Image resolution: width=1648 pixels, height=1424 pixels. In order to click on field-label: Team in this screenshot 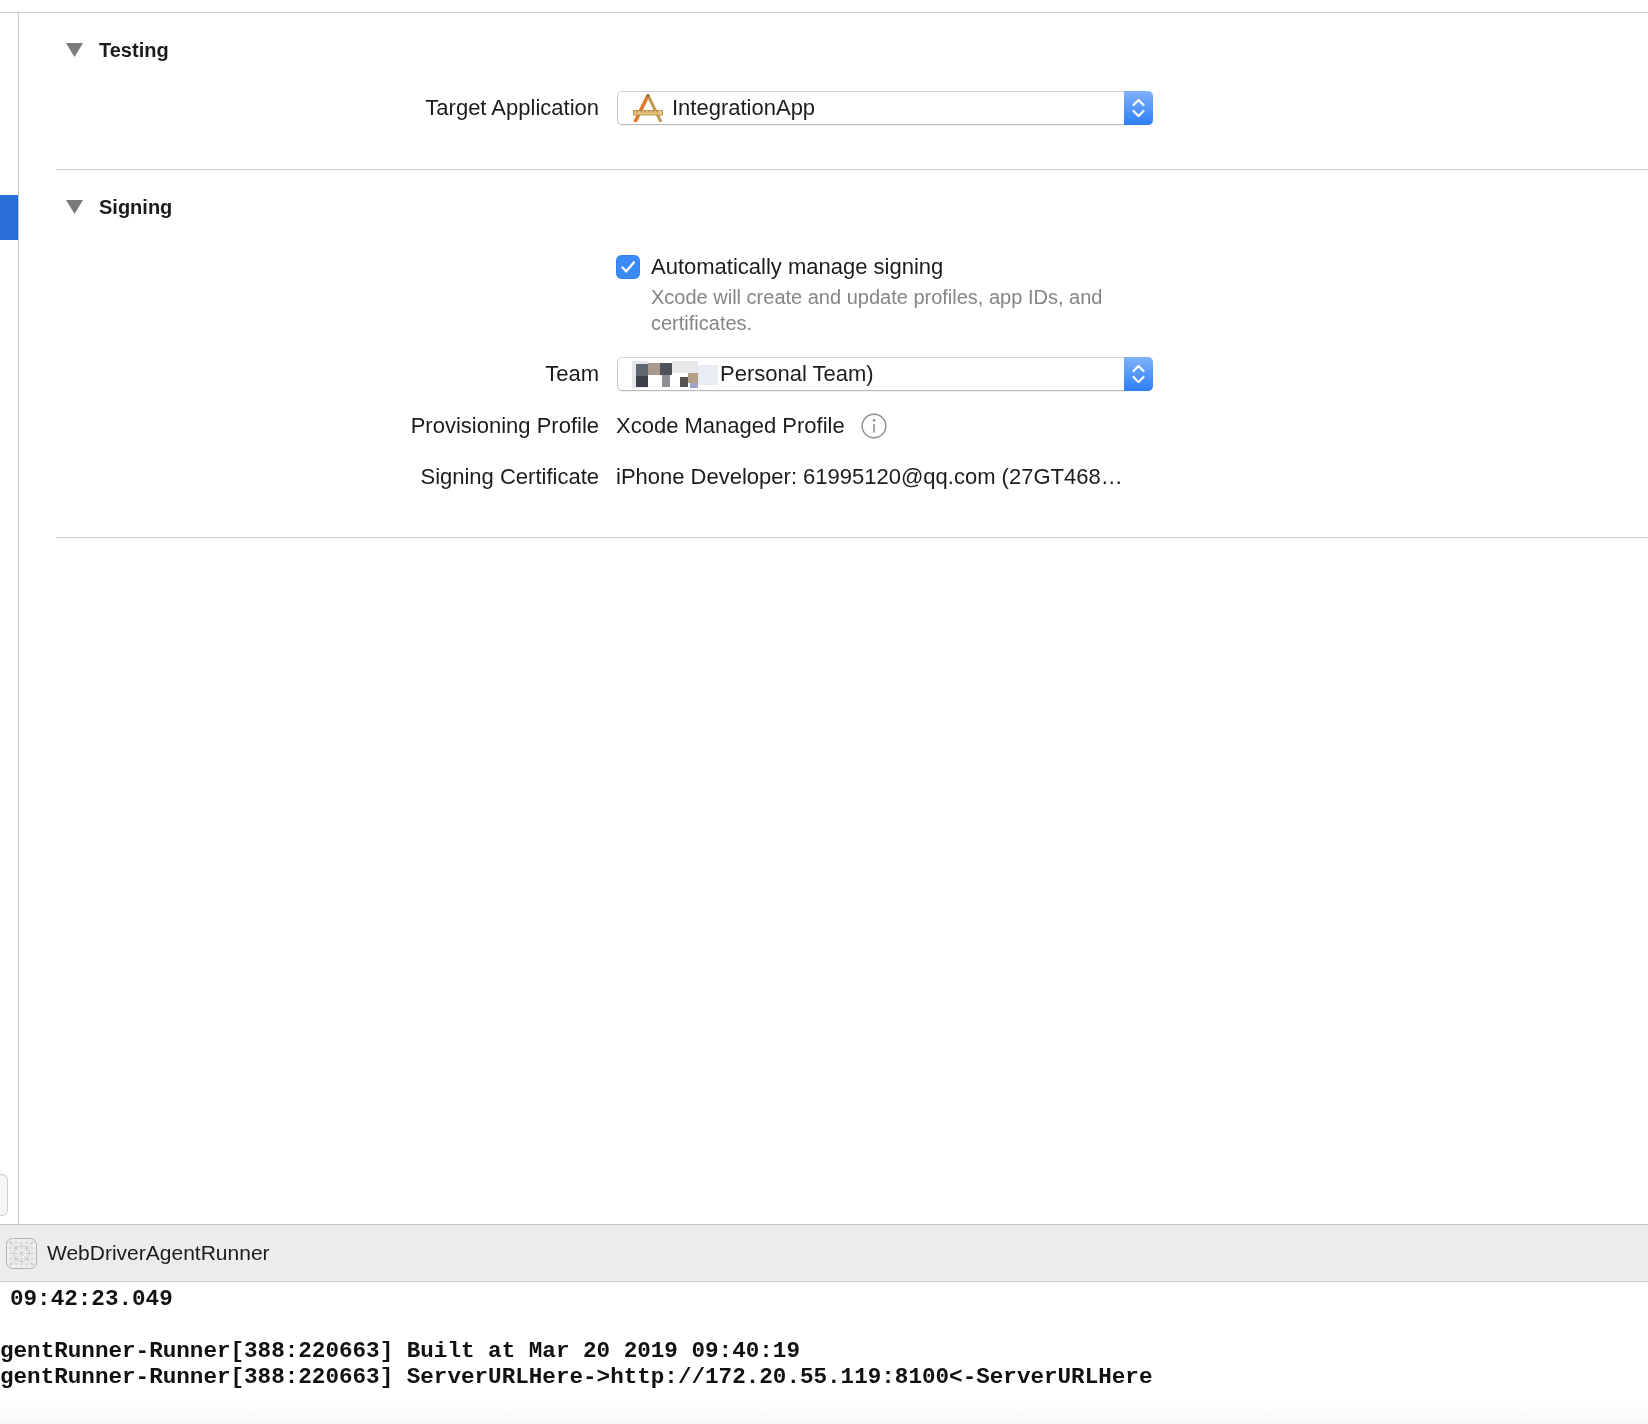, I will do `click(571, 374)`.